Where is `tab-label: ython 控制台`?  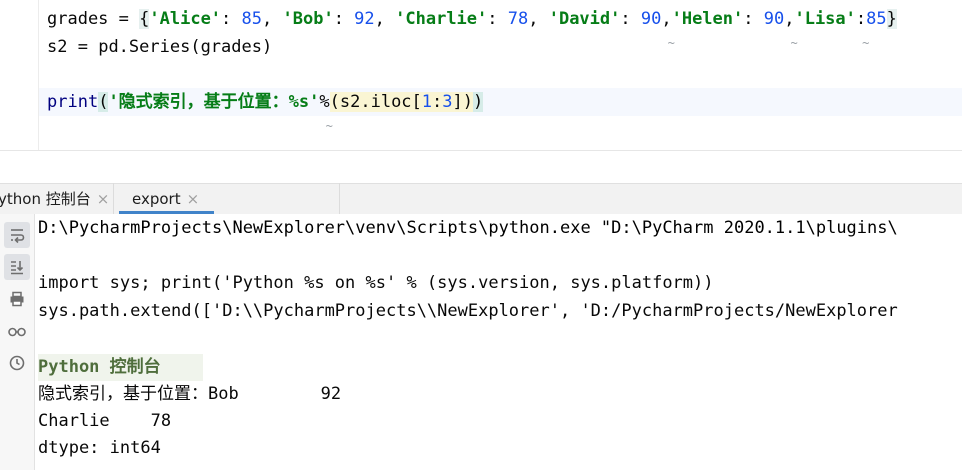 tab-label: ython 控制台 is located at coordinates (45, 199).